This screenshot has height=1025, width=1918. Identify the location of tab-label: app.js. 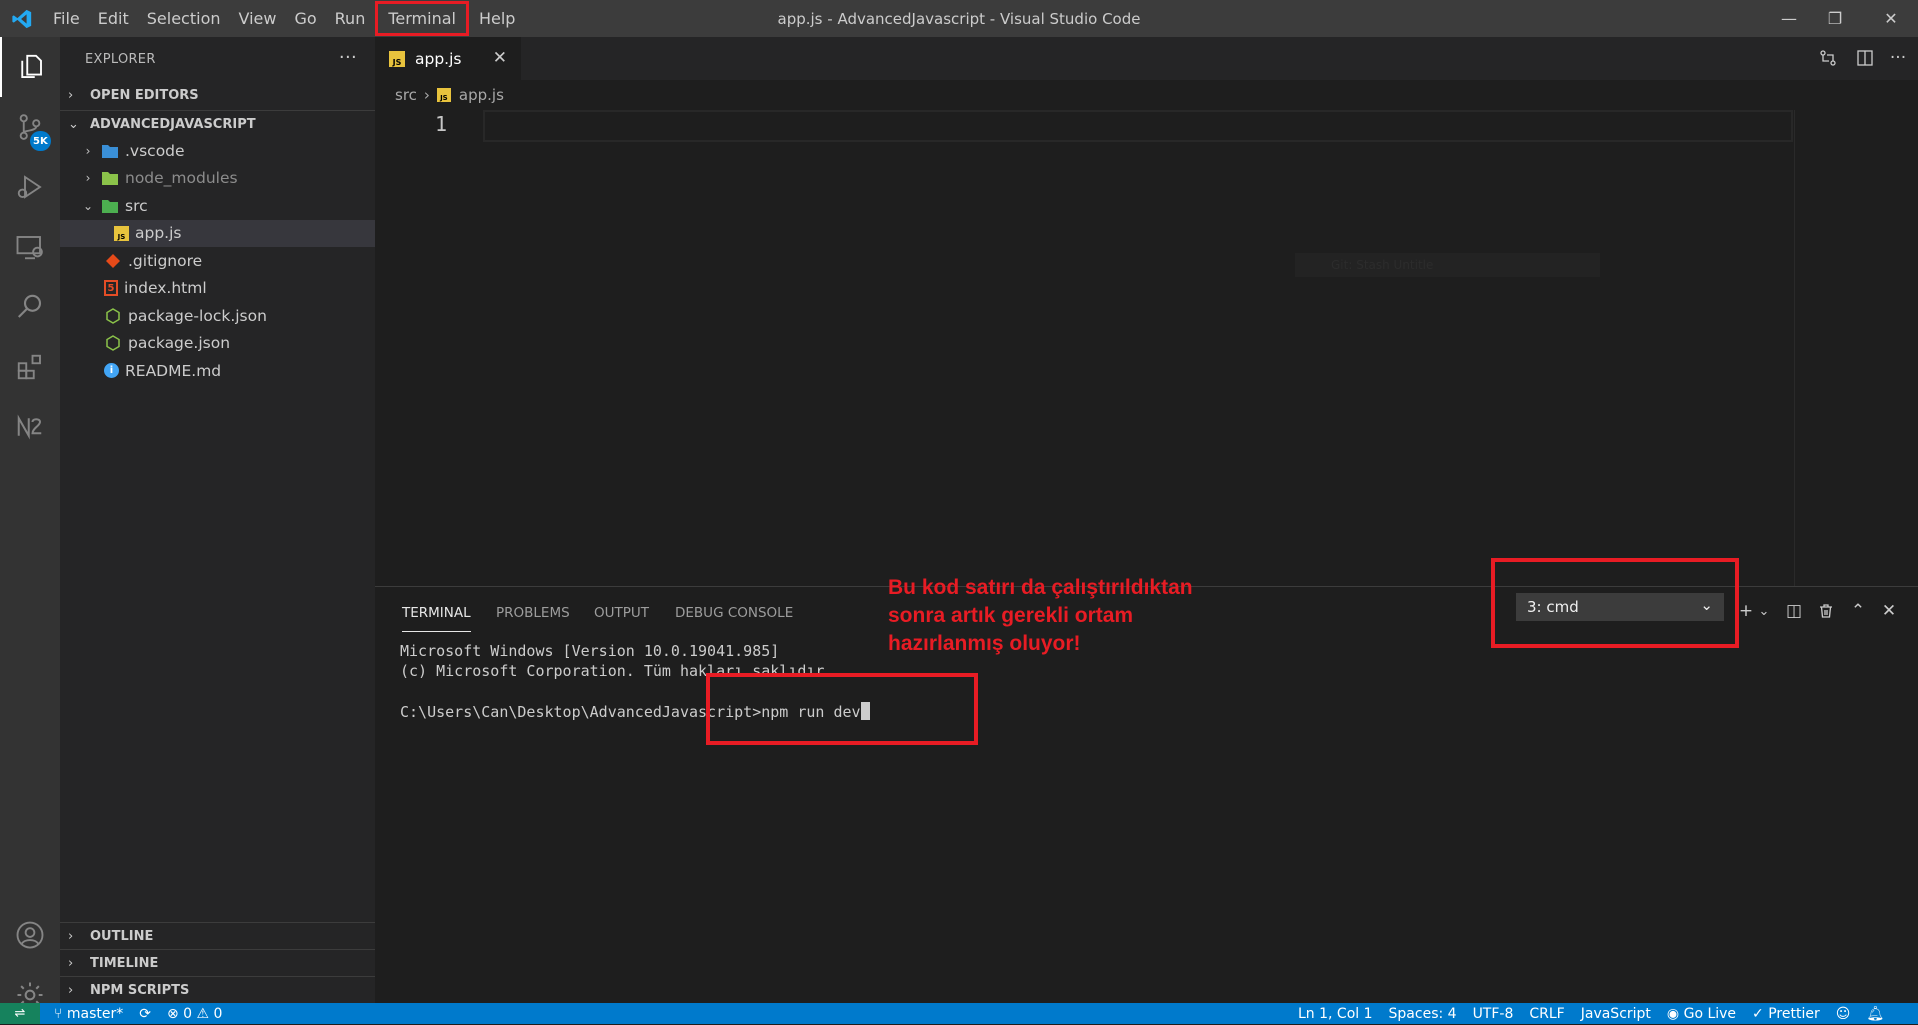
(438, 58).